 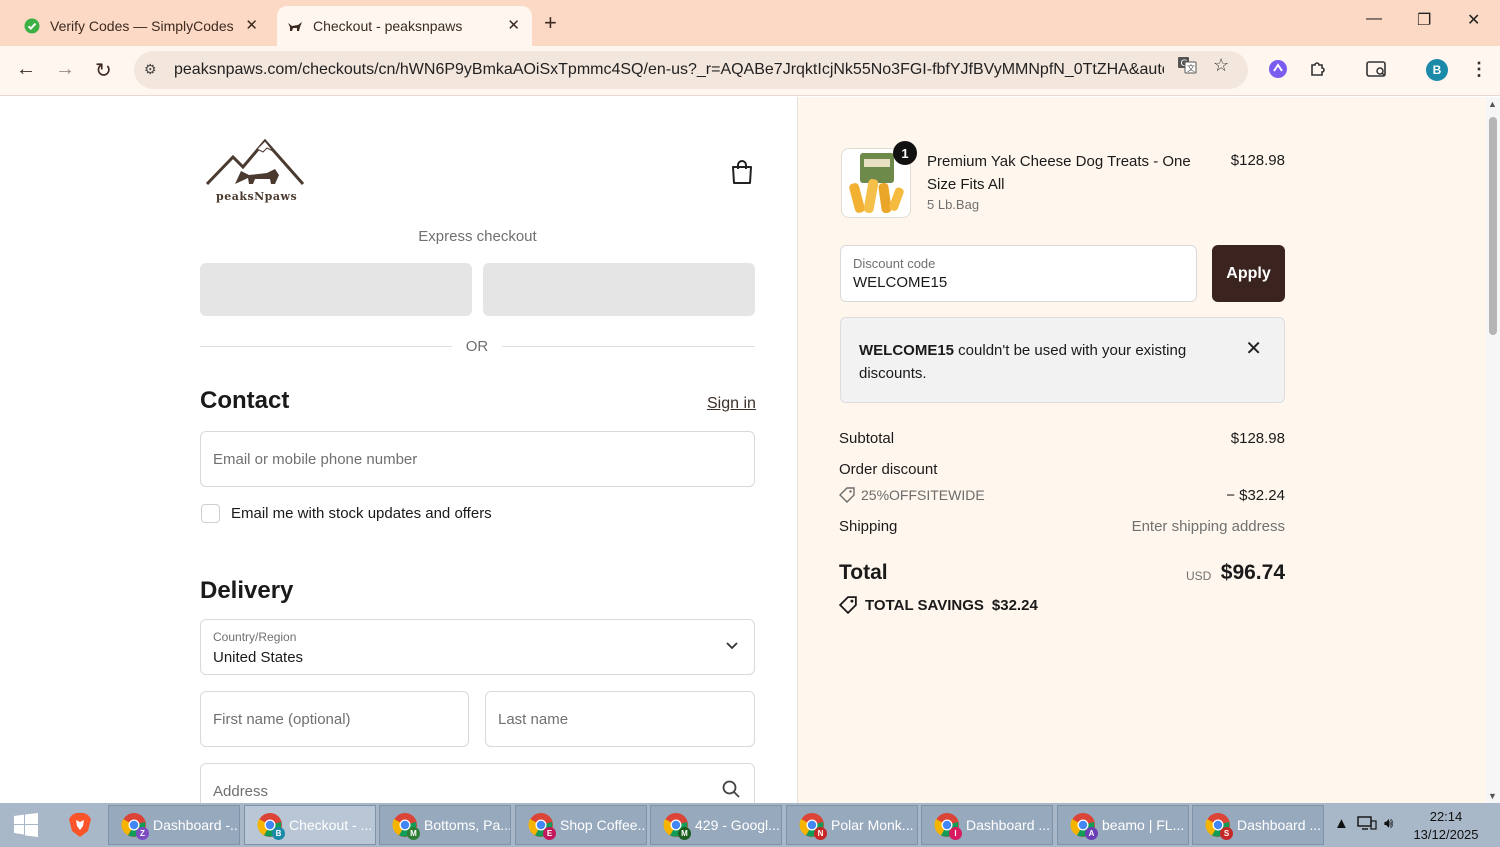 I want to click on chrome-icon: N, so click(x=813, y=826).